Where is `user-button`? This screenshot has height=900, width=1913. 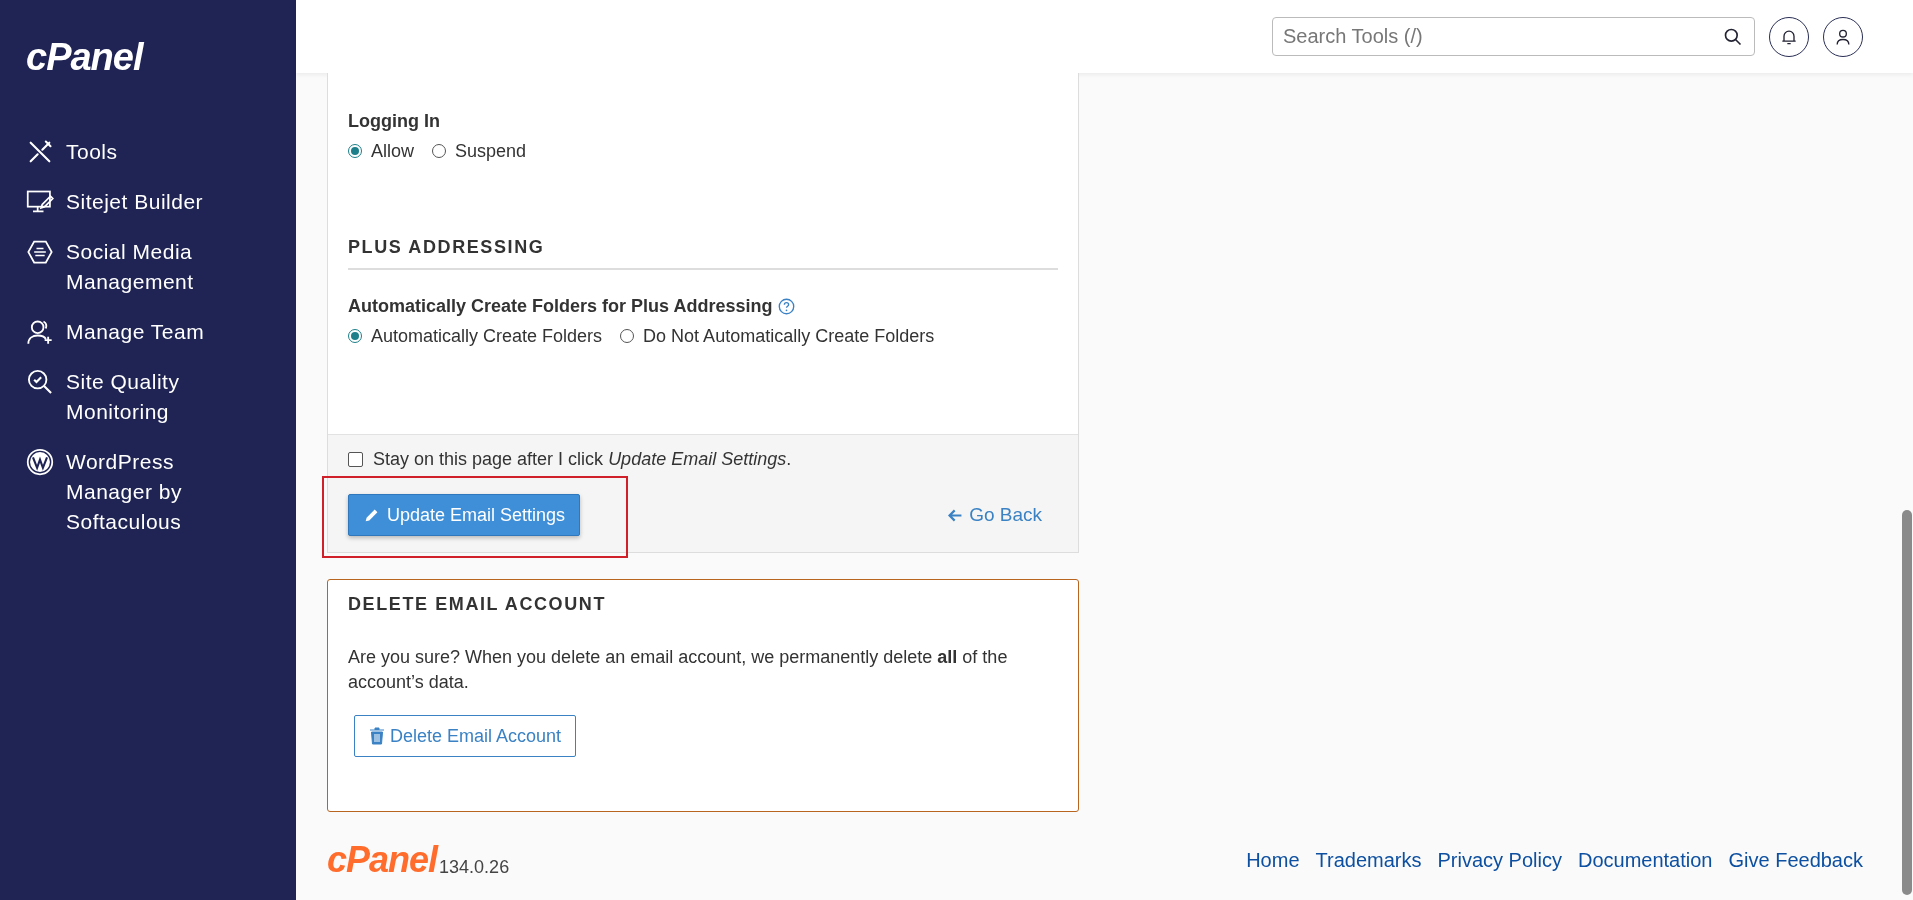
user-button is located at coordinates (1843, 36).